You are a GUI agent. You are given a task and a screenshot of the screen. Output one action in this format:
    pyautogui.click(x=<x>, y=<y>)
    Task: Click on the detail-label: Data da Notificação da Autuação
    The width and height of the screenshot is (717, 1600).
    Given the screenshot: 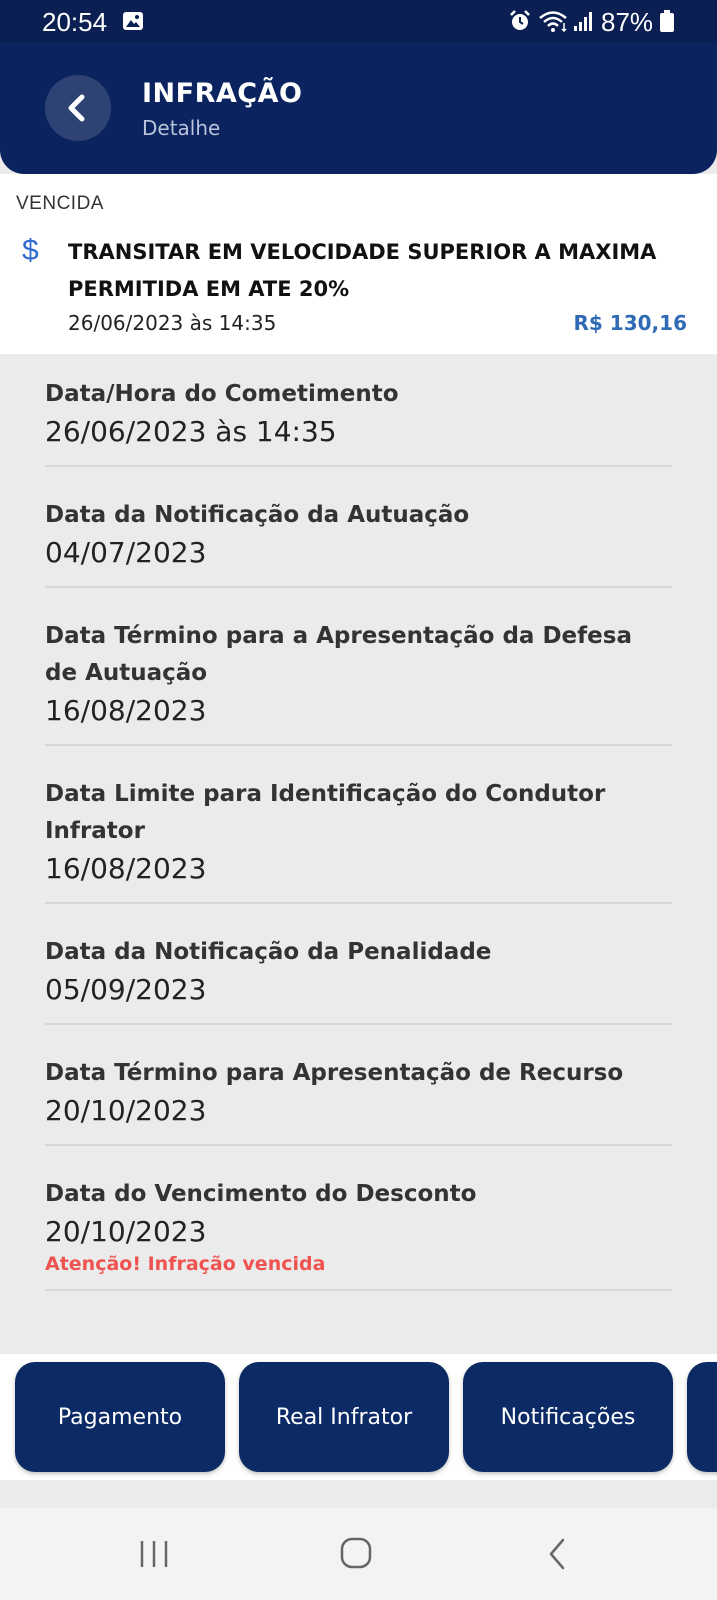 What is the action you would take?
    pyautogui.click(x=257, y=515)
    